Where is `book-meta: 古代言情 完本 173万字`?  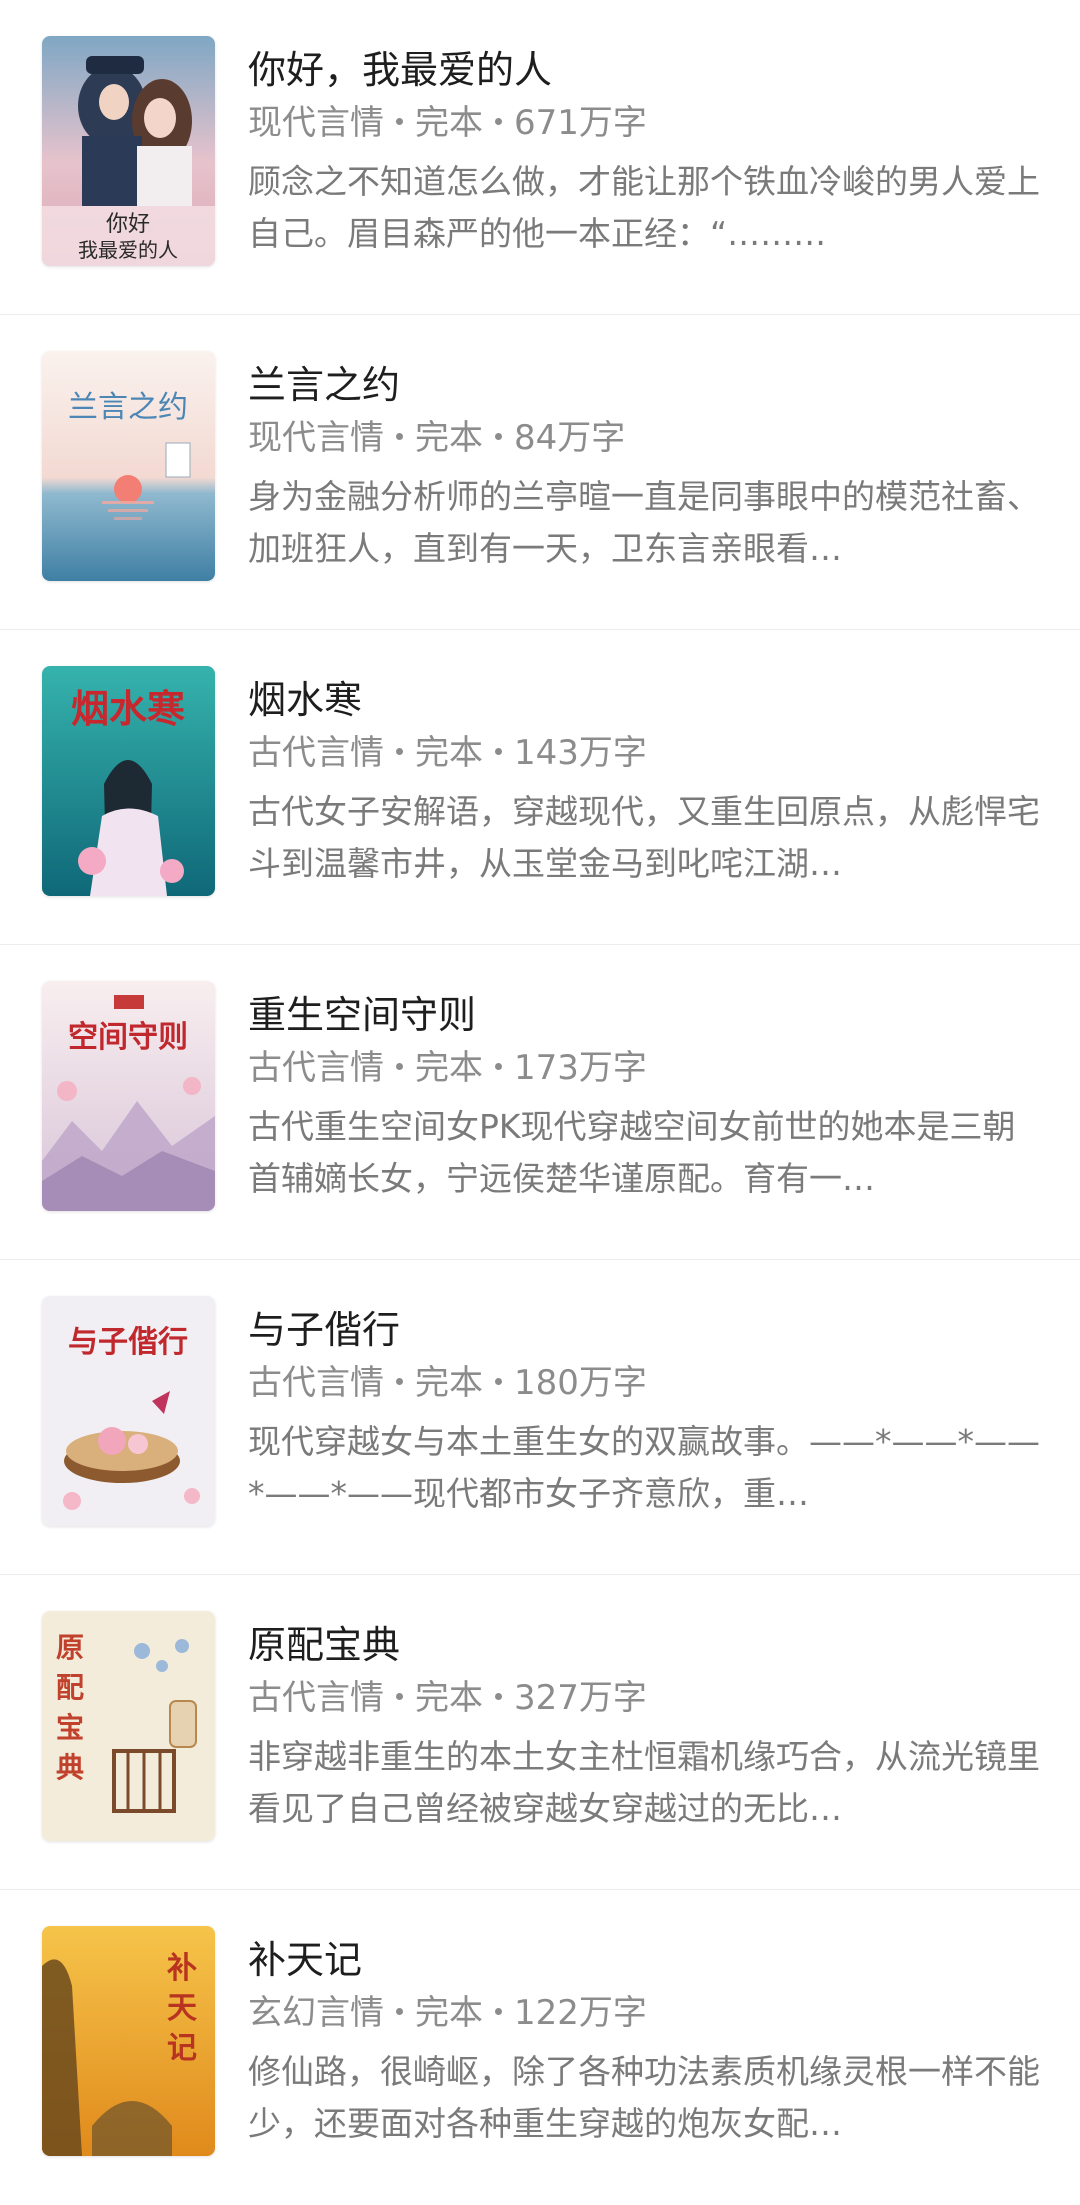
book-meta: 古代言情 完本 173万字 is located at coordinates (644, 1068).